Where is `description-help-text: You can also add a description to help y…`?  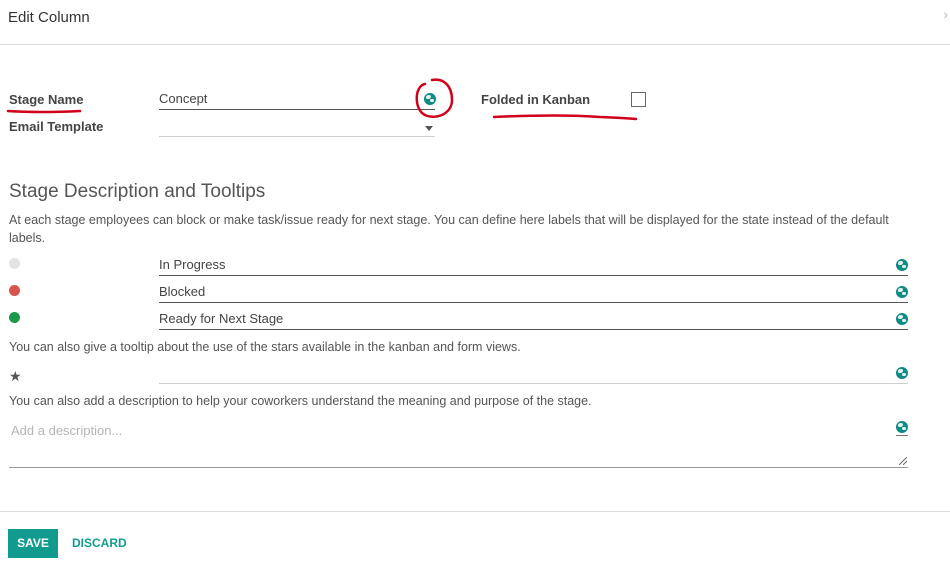 description-help-text: You can also add a description to help y… is located at coordinates (300, 401).